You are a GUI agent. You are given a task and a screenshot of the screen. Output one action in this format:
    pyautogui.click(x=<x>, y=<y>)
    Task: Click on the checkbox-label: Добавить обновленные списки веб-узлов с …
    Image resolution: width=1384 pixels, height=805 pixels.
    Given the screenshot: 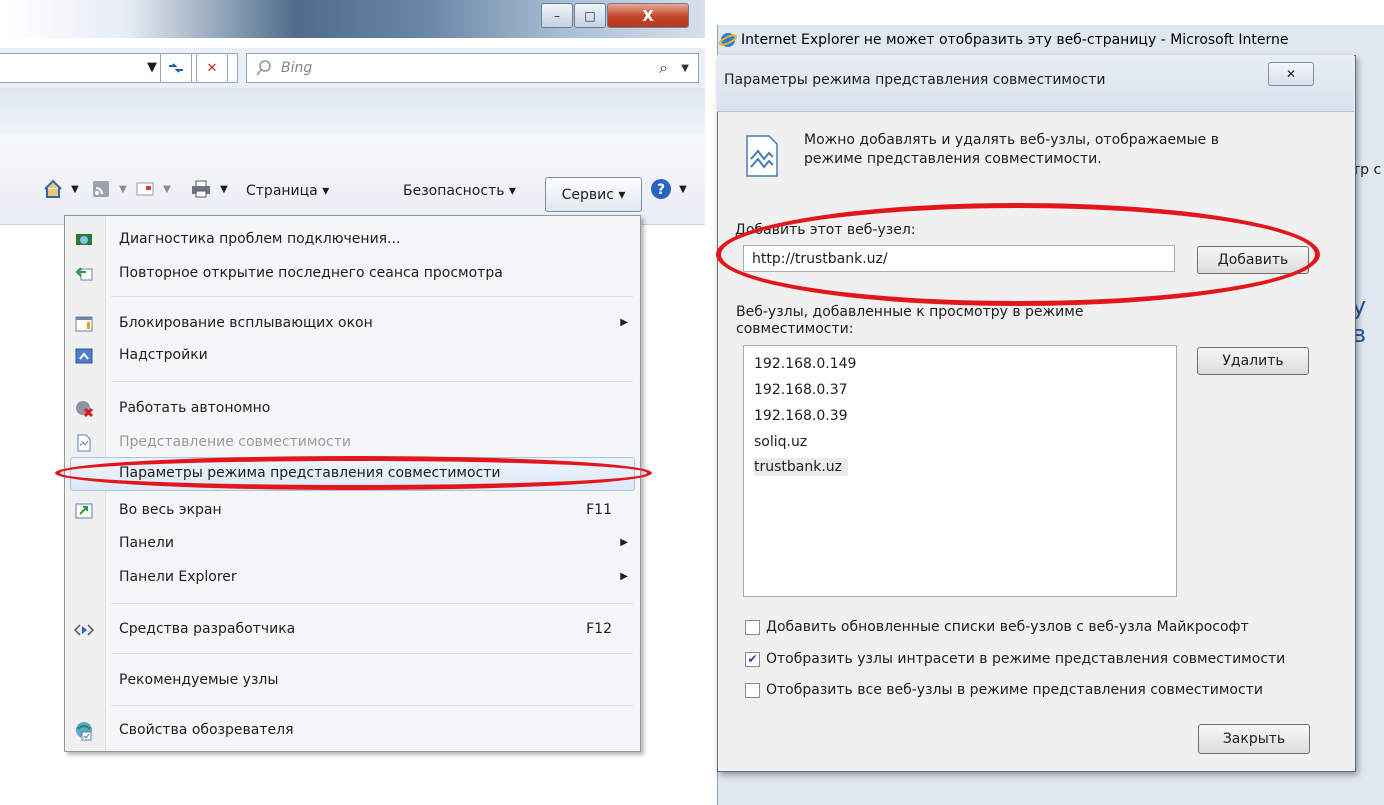 What is the action you would take?
    pyautogui.click(x=1007, y=627)
    